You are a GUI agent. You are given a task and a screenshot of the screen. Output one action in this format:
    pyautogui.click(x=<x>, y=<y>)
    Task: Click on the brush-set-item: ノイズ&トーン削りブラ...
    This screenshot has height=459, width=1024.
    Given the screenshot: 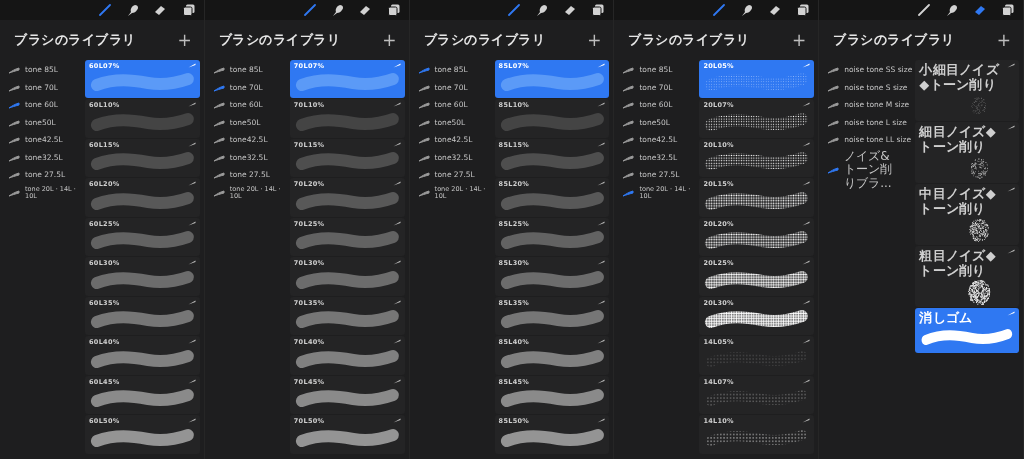 What is the action you would take?
    pyautogui.click(x=860, y=170)
    